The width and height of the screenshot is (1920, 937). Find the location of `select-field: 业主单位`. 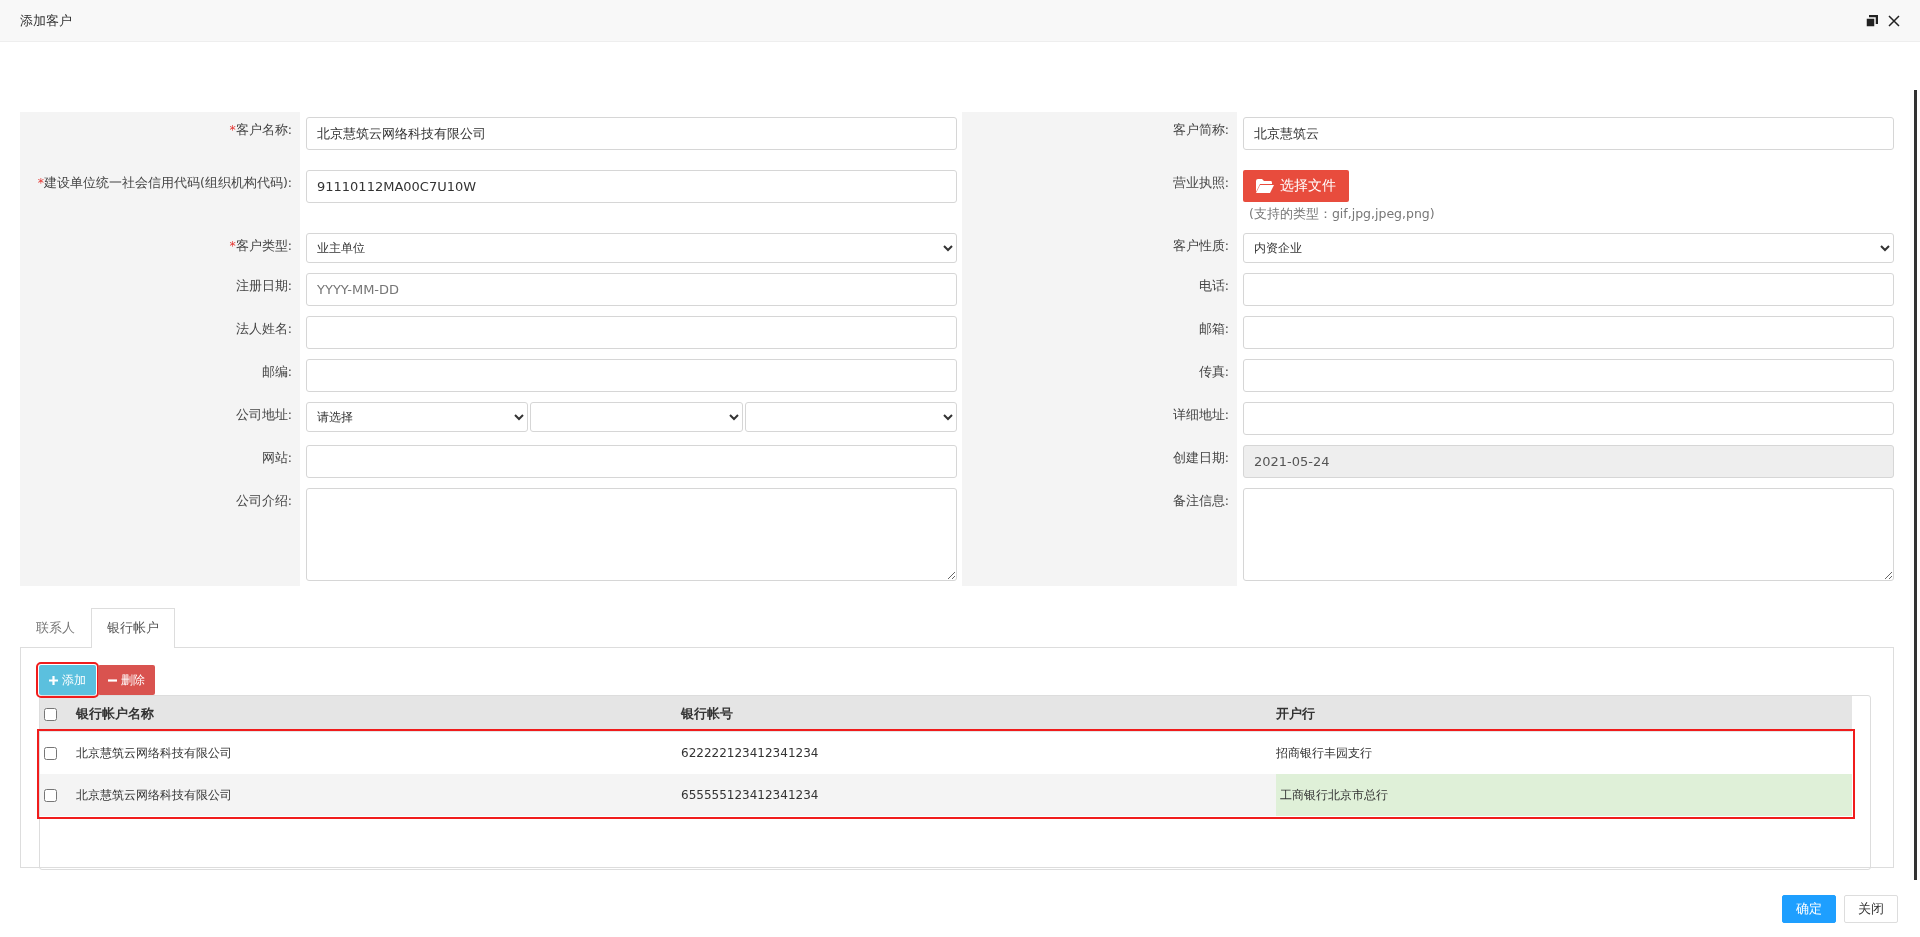

select-field: 业主单位 is located at coordinates (631, 248).